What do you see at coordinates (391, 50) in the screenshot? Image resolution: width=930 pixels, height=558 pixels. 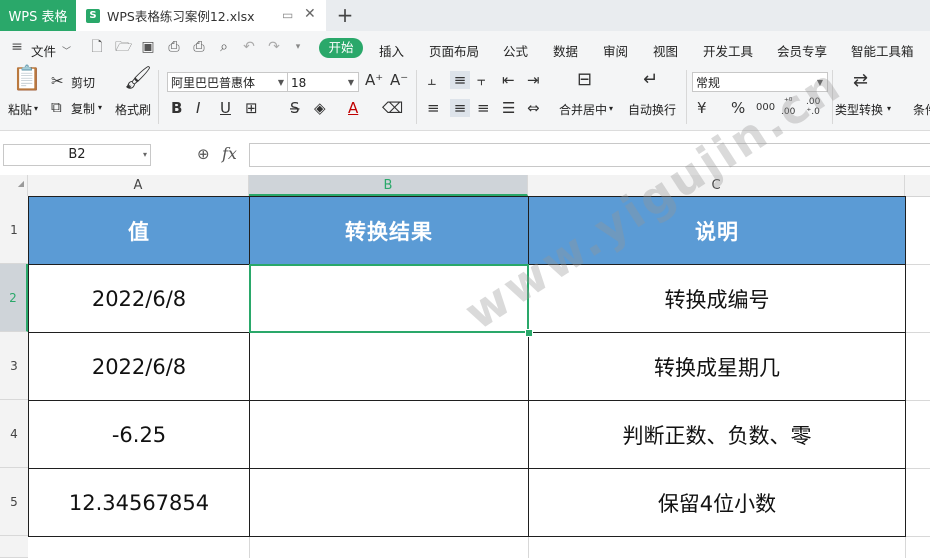 I see `tab-insert: 插入` at bounding box center [391, 50].